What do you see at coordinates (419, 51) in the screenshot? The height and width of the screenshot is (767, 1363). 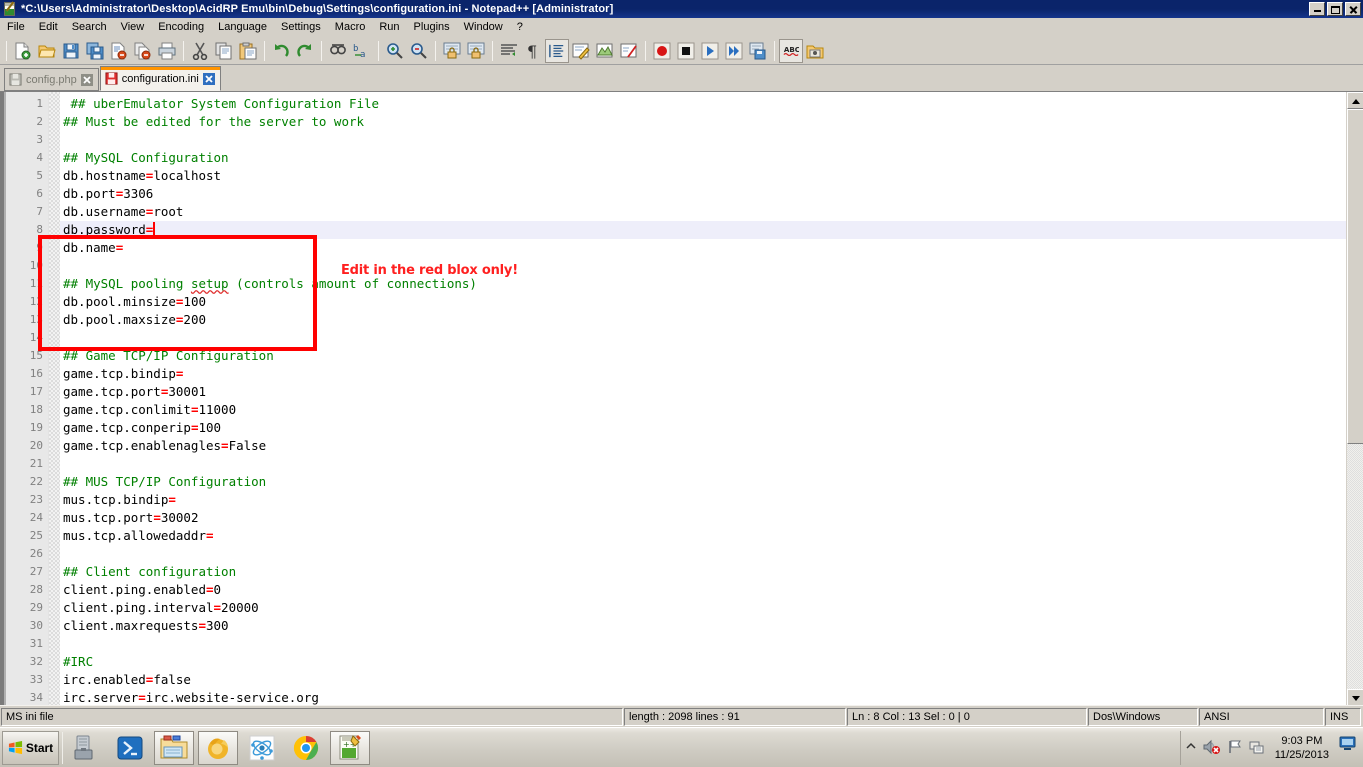 I see `zoom-out-icon` at bounding box center [419, 51].